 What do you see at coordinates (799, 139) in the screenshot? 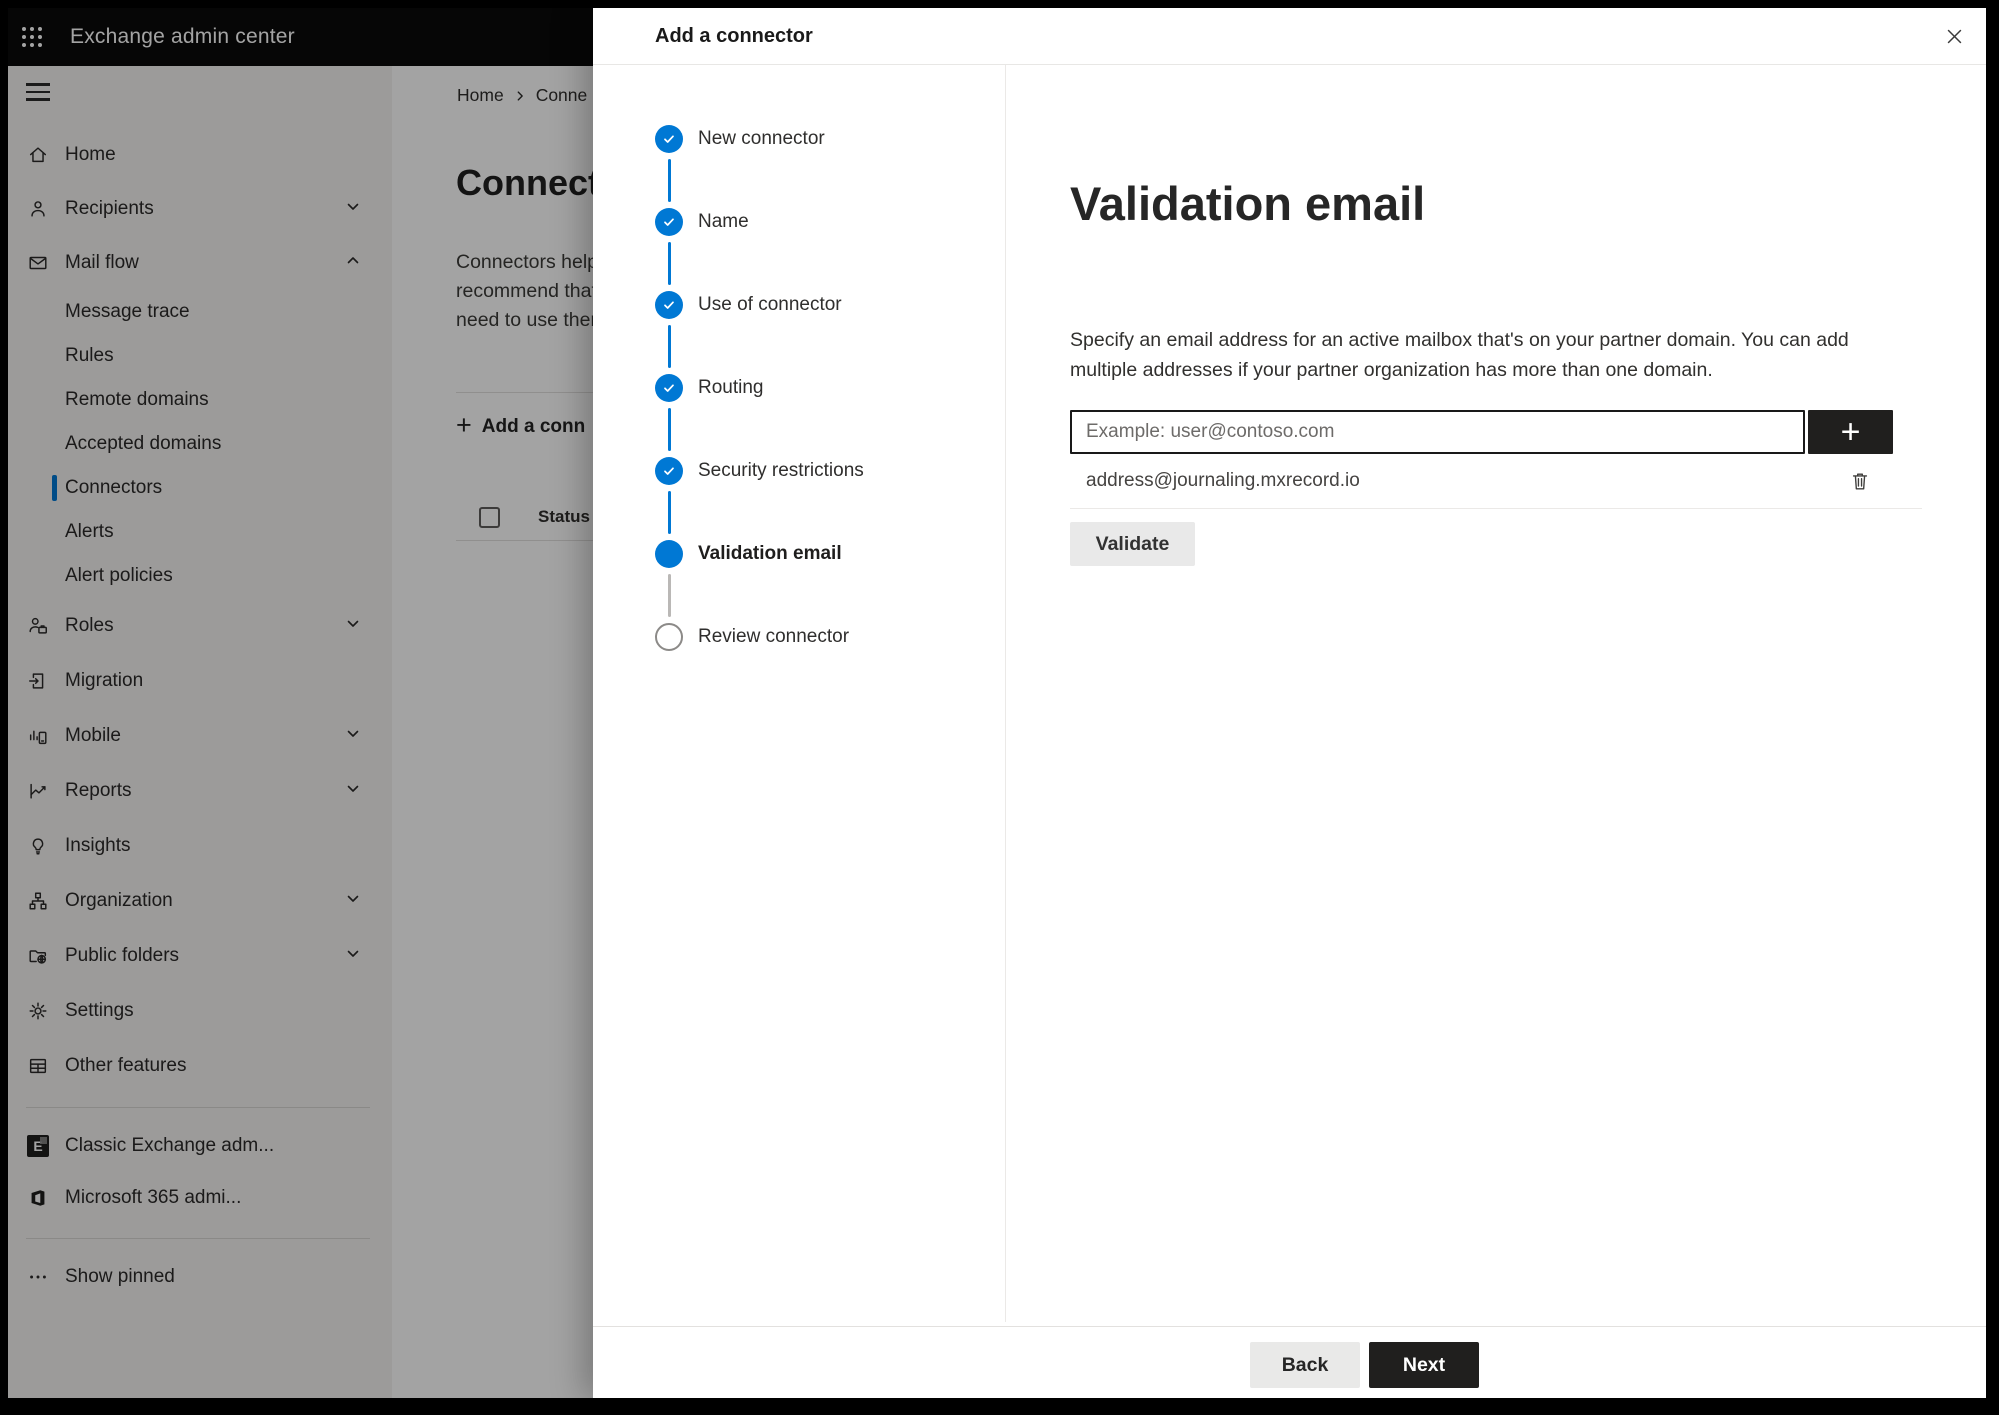
I see `step-new-connector: New connector` at bounding box center [799, 139].